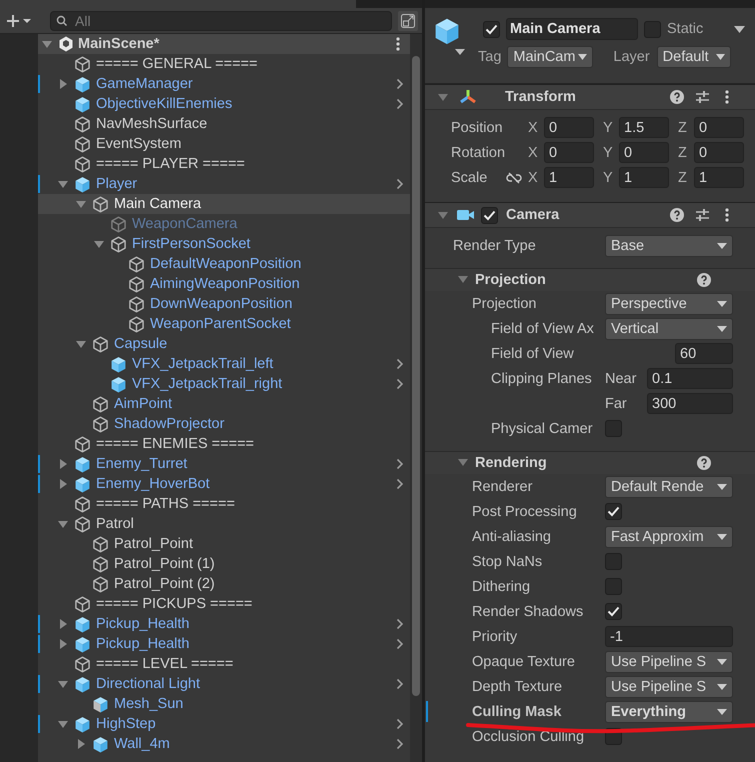  Describe the element at coordinates (224, 704) in the screenshot. I see `hierarchy-item: Mesh_Sun` at that location.